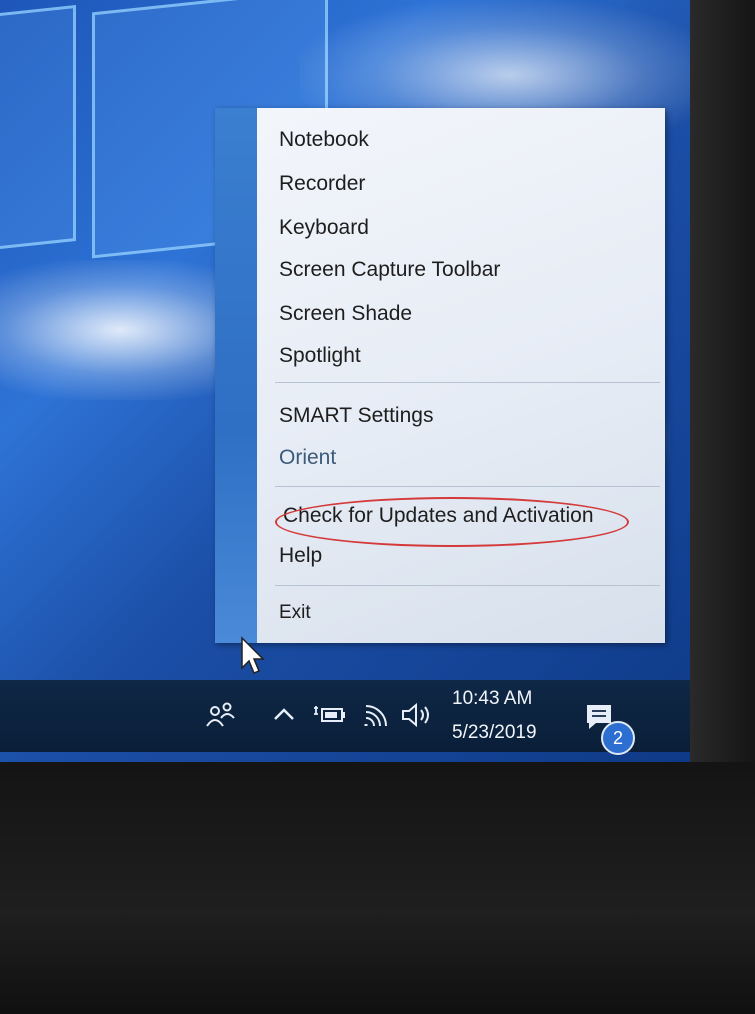 The width and height of the screenshot is (755, 1014). What do you see at coordinates (345, 314) in the screenshot?
I see `menu-item-screen-shade: Screen Shade` at bounding box center [345, 314].